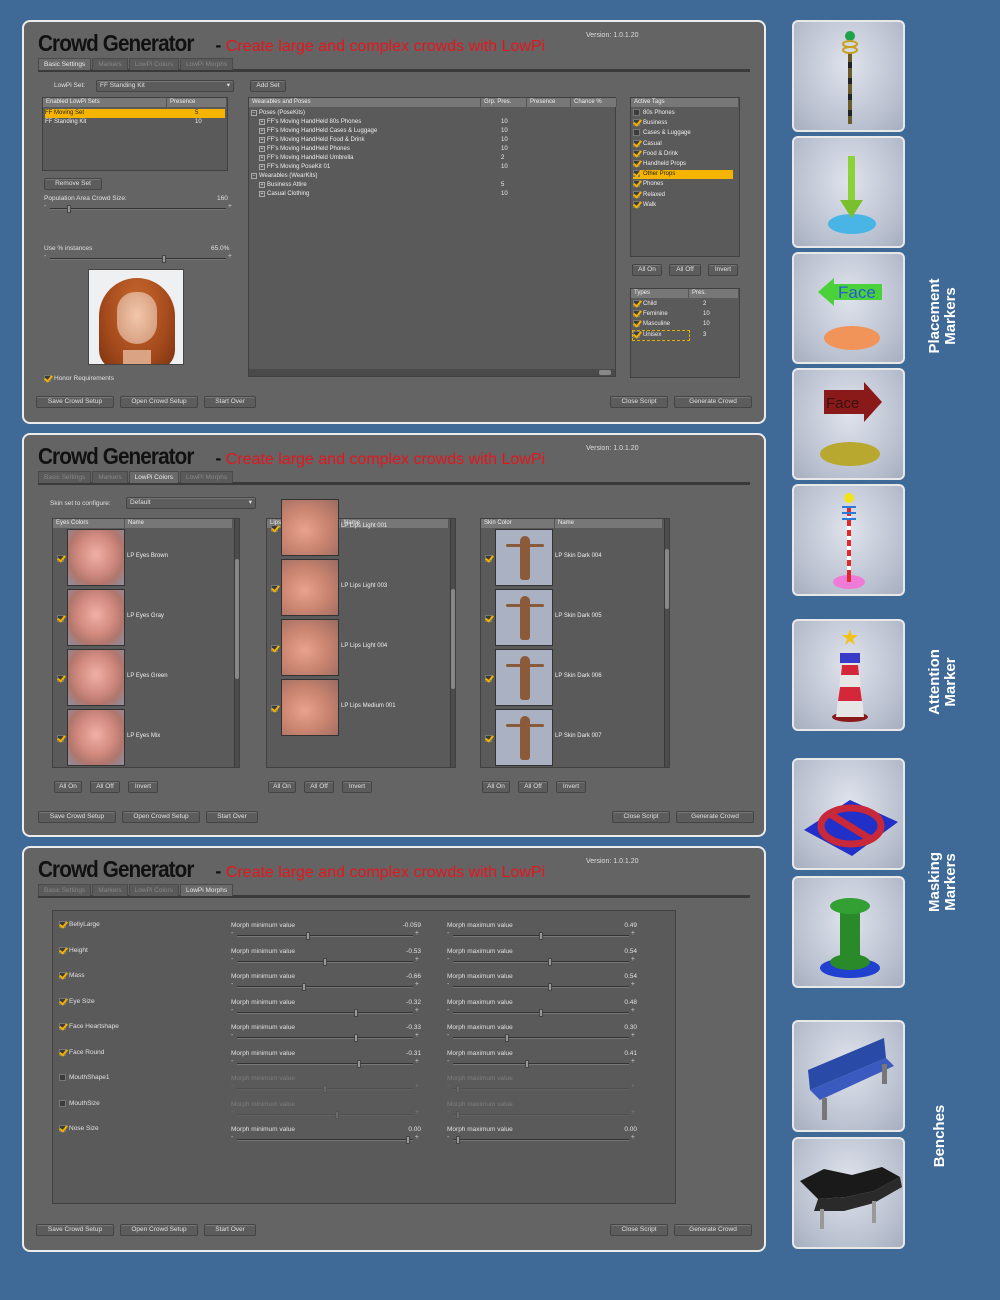  What do you see at coordinates (165, 86) in the screenshot?
I see `lowpi-set-dropdown: FF Standing Kit ▾` at bounding box center [165, 86].